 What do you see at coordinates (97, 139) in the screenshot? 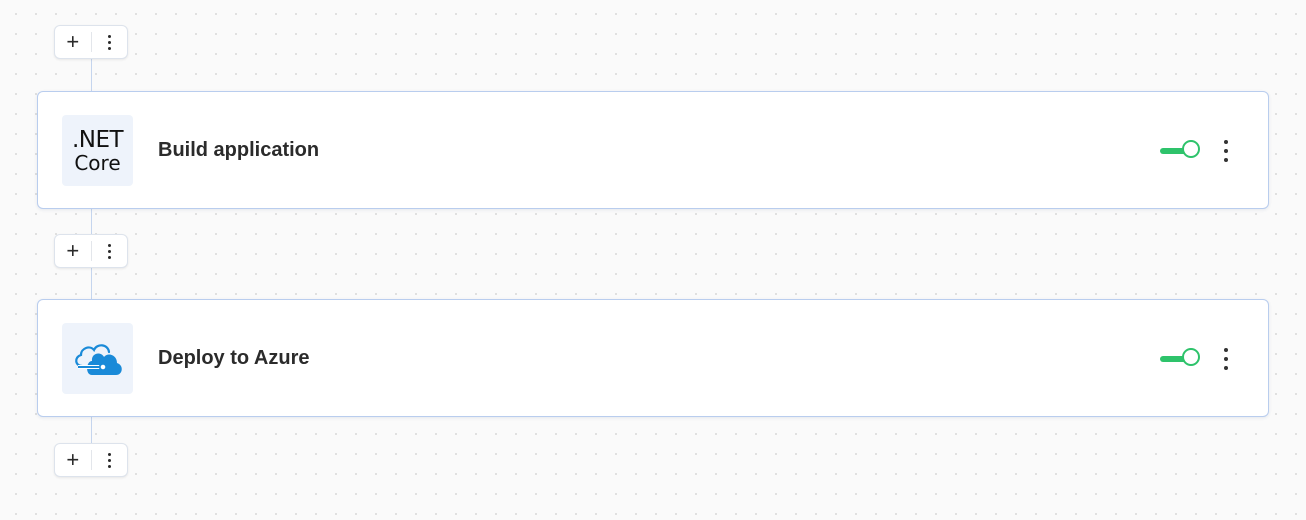
I see `logo-text-line1: .NET` at bounding box center [97, 139].